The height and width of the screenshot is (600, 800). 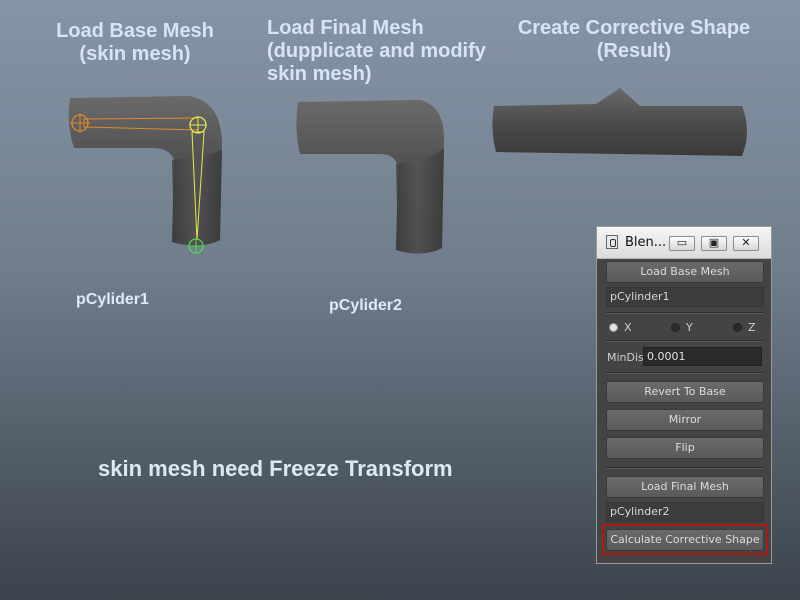 I want to click on axis-x-label: X, so click(x=628, y=327).